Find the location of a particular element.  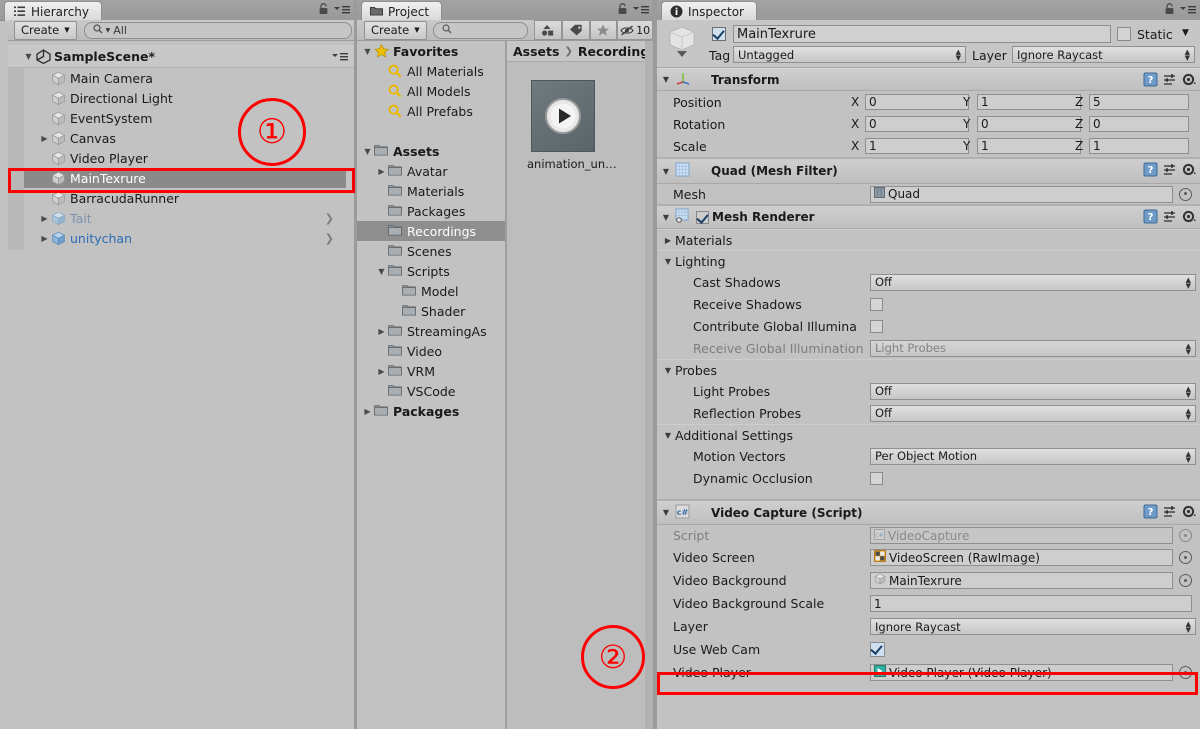

hierarchy-item-main-camera: Main Camera is located at coordinates (177, 78).